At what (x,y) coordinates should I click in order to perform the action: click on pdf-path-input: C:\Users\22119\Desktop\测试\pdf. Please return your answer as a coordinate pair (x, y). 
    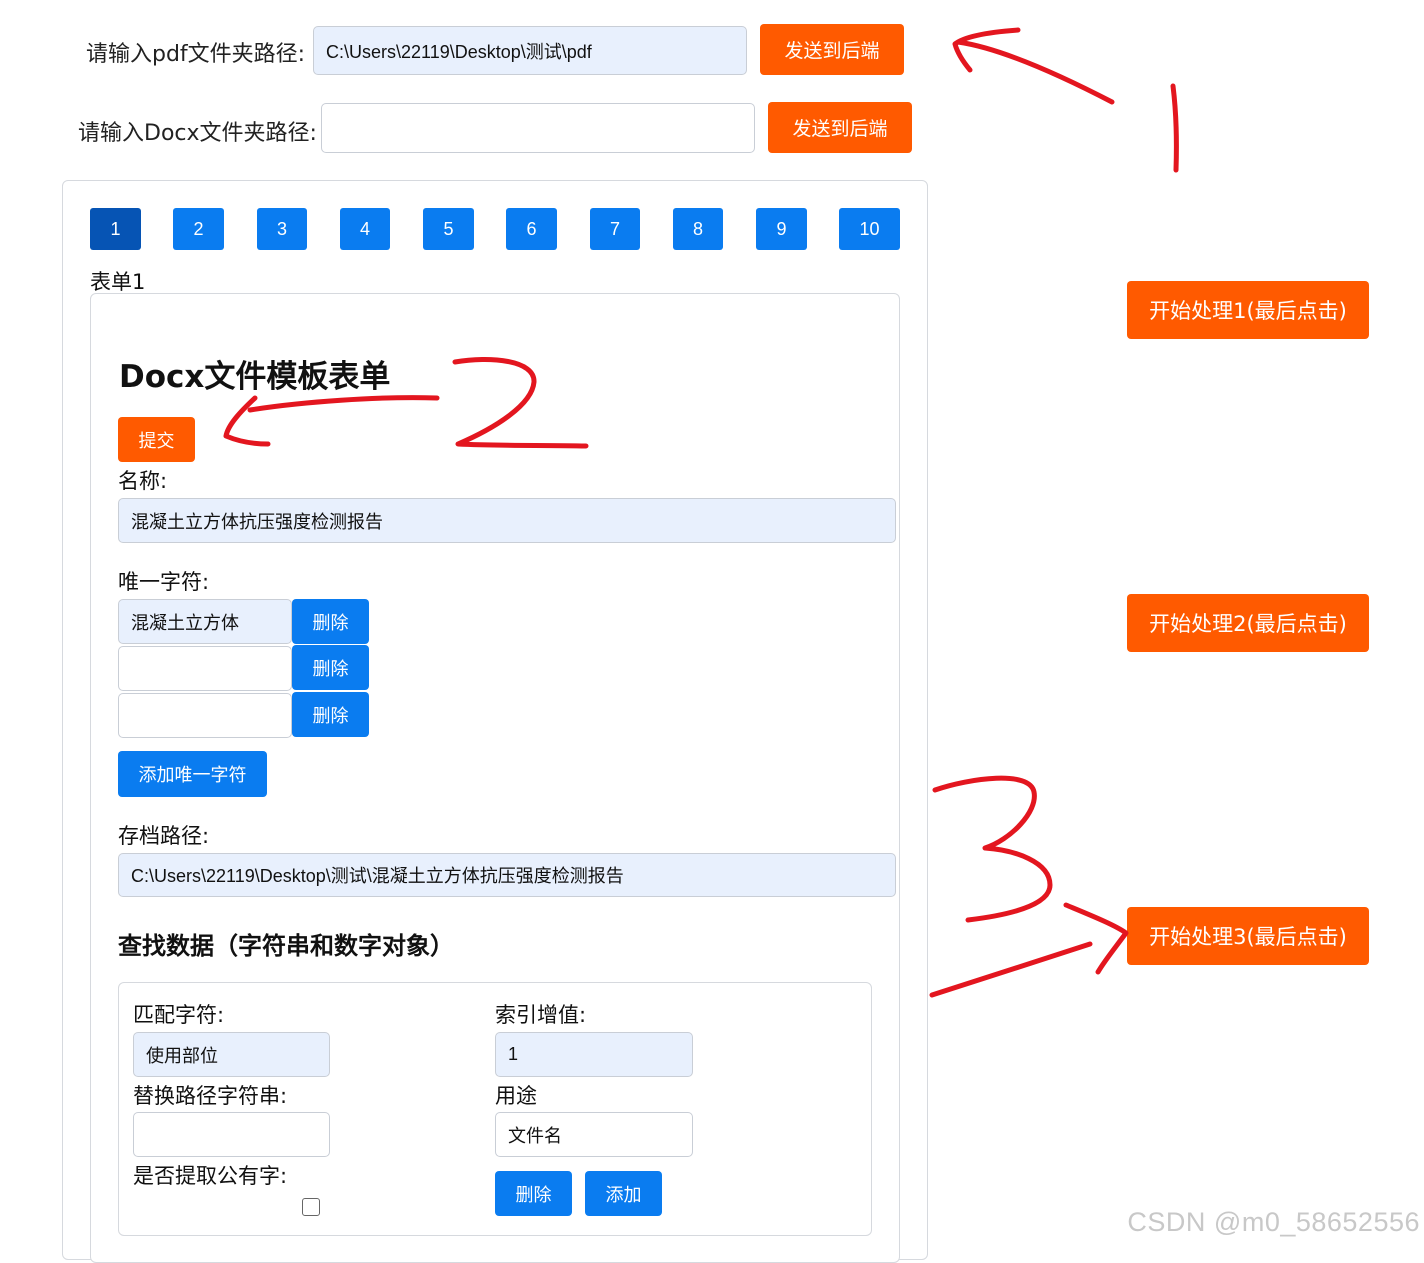
    Looking at the image, I should click on (530, 50).